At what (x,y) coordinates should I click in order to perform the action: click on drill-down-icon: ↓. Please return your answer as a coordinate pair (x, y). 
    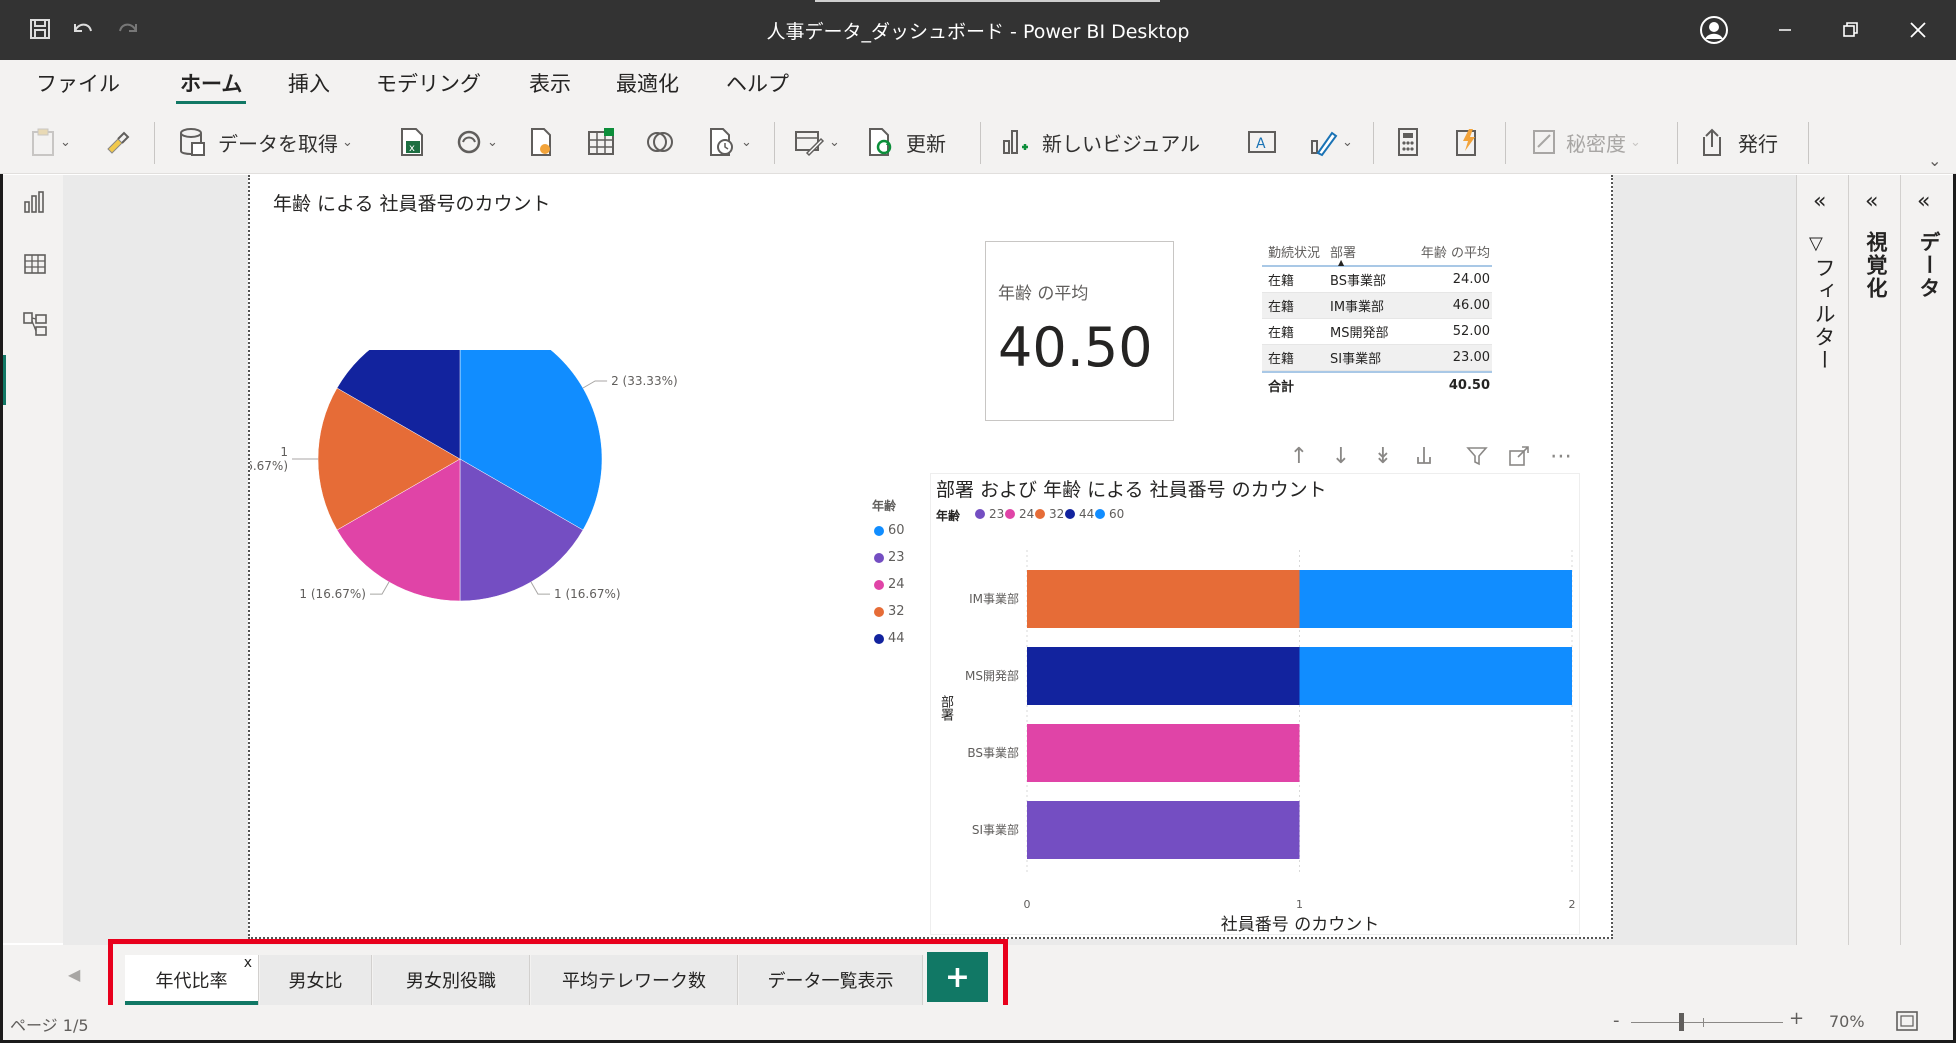
    Looking at the image, I should click on (1341, 456).